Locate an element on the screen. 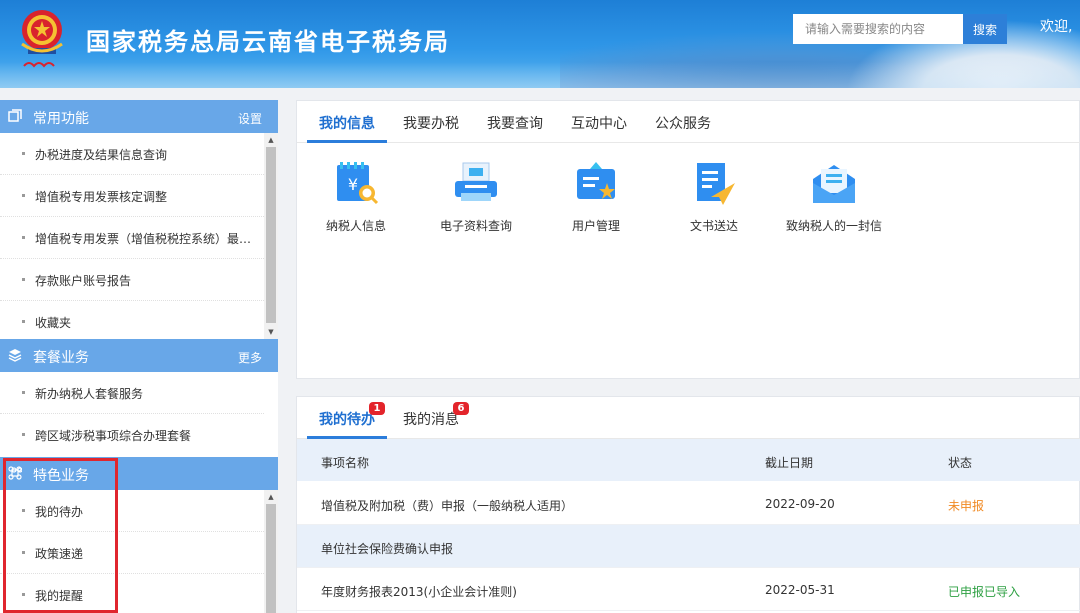  column-header-name: 事项名称 is located at coordinates (345, 463).